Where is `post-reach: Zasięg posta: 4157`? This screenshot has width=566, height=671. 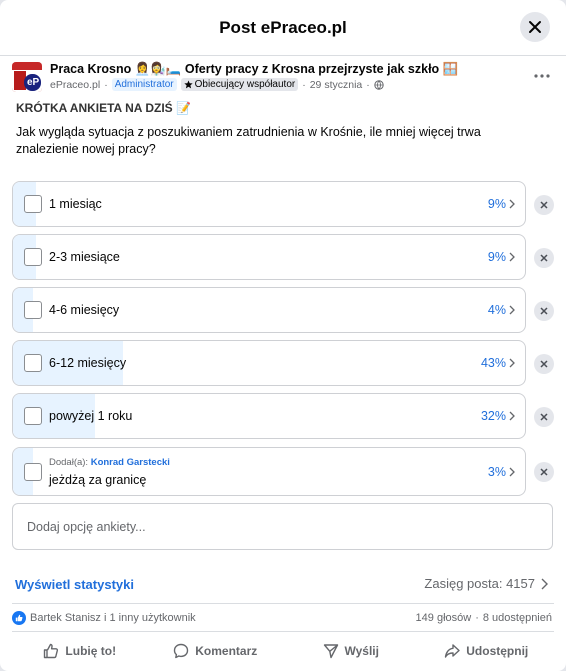
post-reach: Zasięg posta: 4157 is located at coordinates (486, 583).